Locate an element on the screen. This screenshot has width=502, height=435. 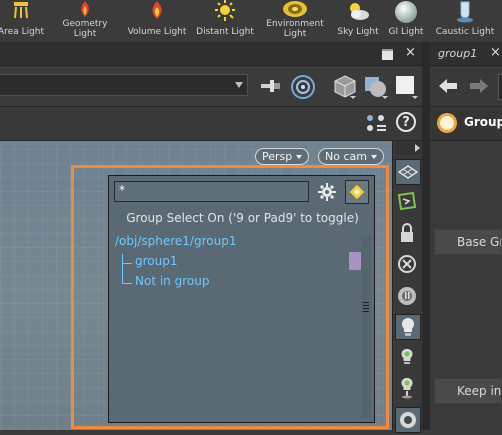
geometry-light-label-line1: Geometry is located at coordinates (85, 24).